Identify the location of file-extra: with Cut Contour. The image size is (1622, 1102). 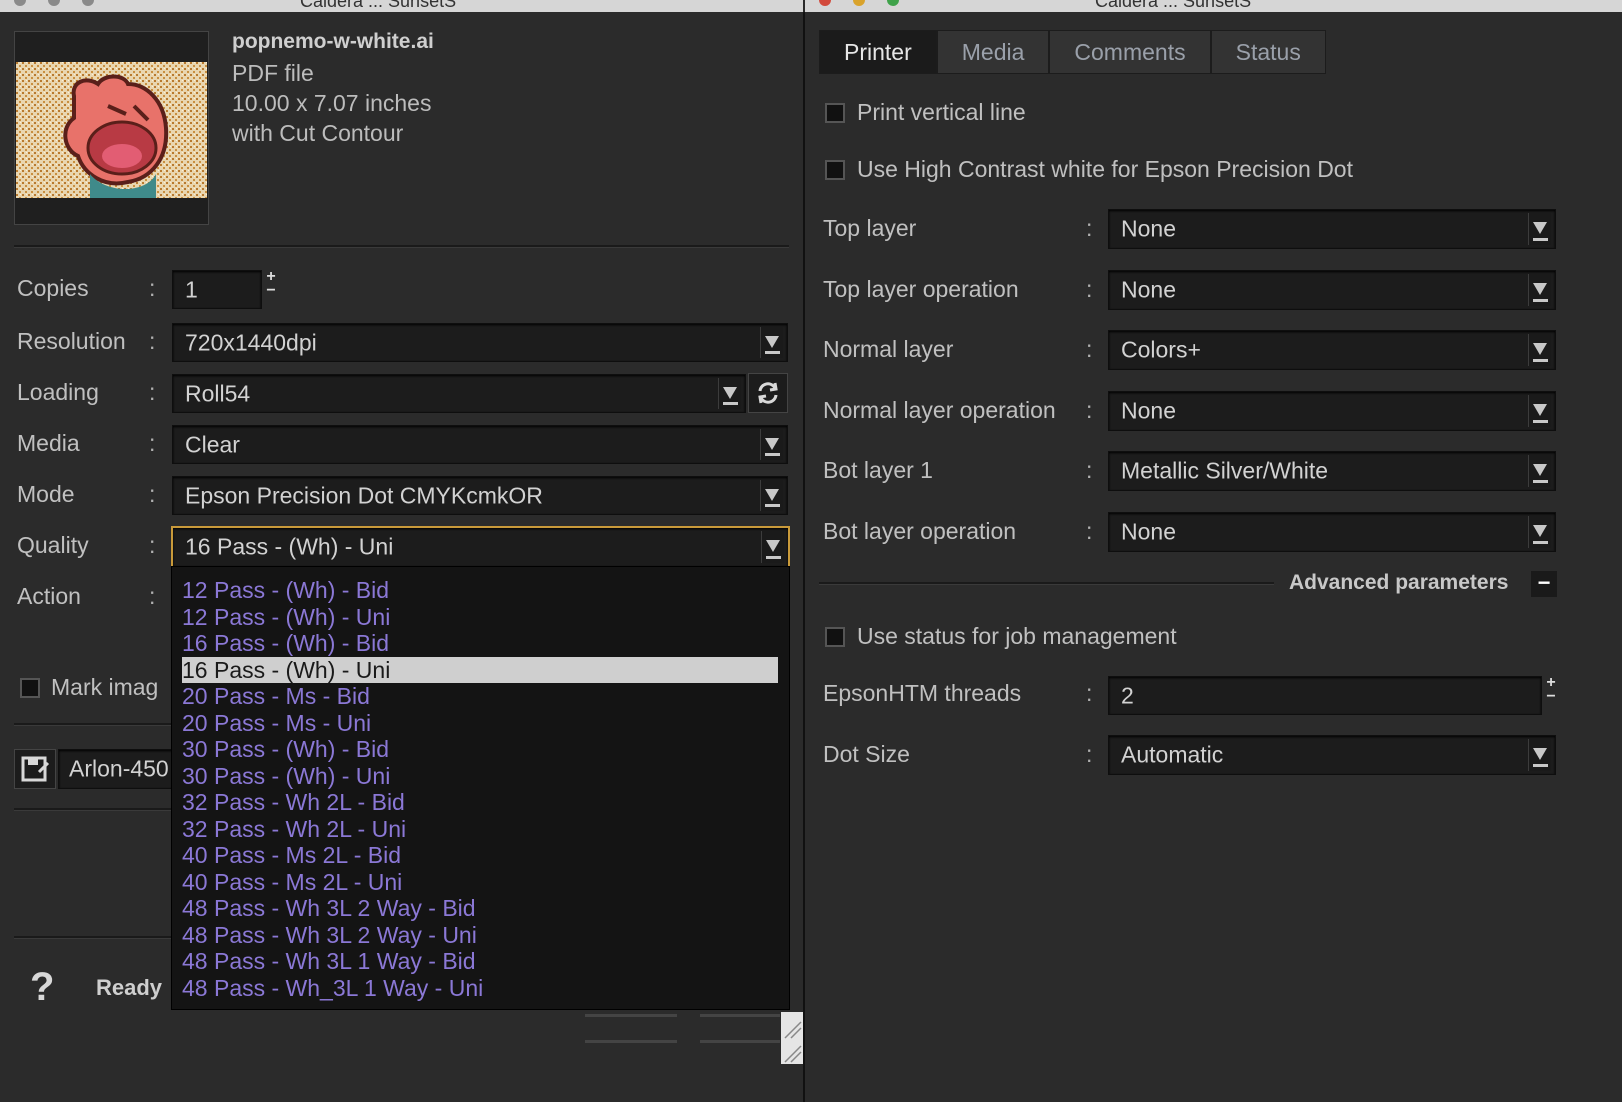
(318, 133).